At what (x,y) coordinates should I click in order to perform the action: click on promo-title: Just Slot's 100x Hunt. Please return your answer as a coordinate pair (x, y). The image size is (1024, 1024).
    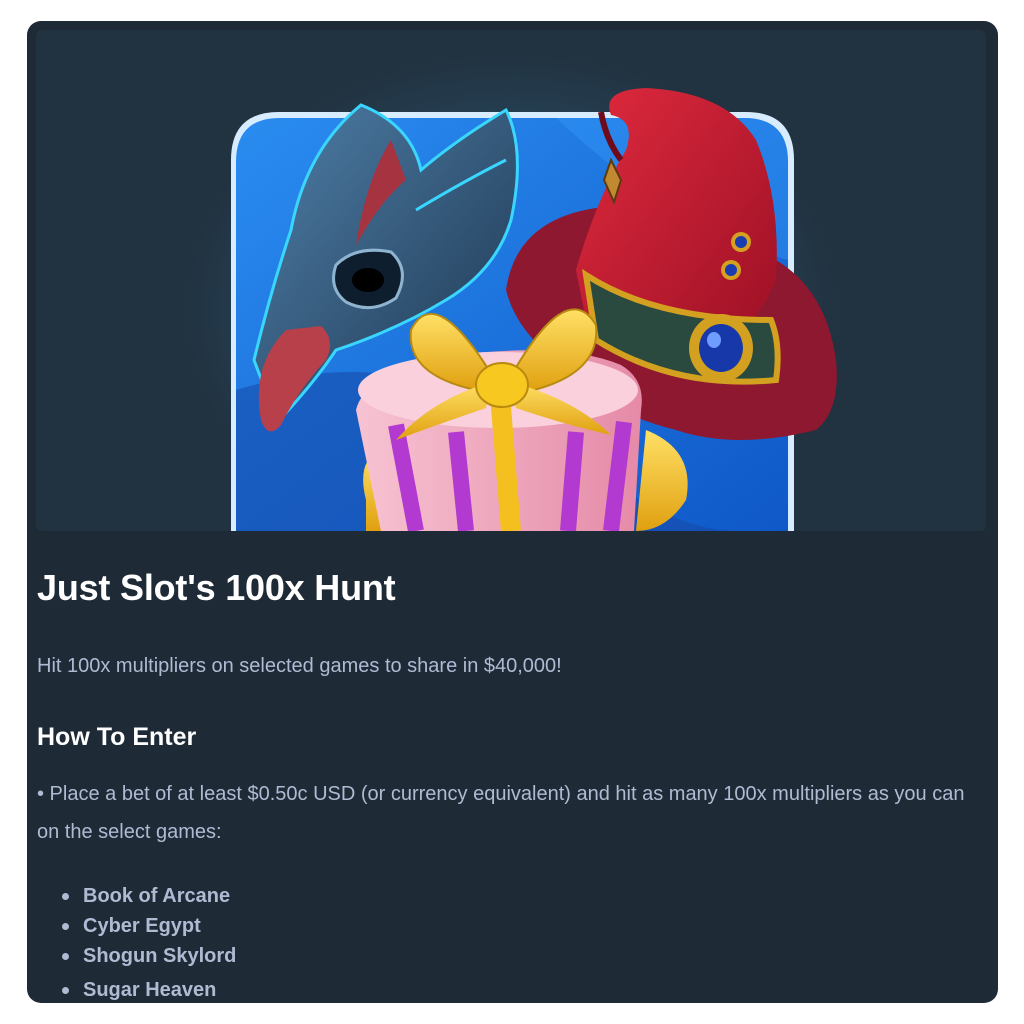
    Looking at the image, I should click on (216, 587).